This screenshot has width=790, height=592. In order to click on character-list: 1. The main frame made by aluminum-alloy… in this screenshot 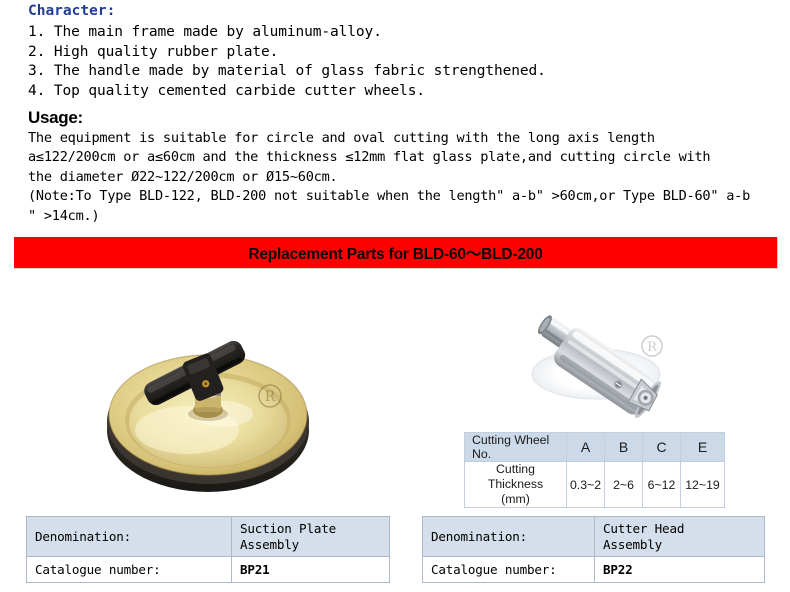, I will do `click(400, 62)`.